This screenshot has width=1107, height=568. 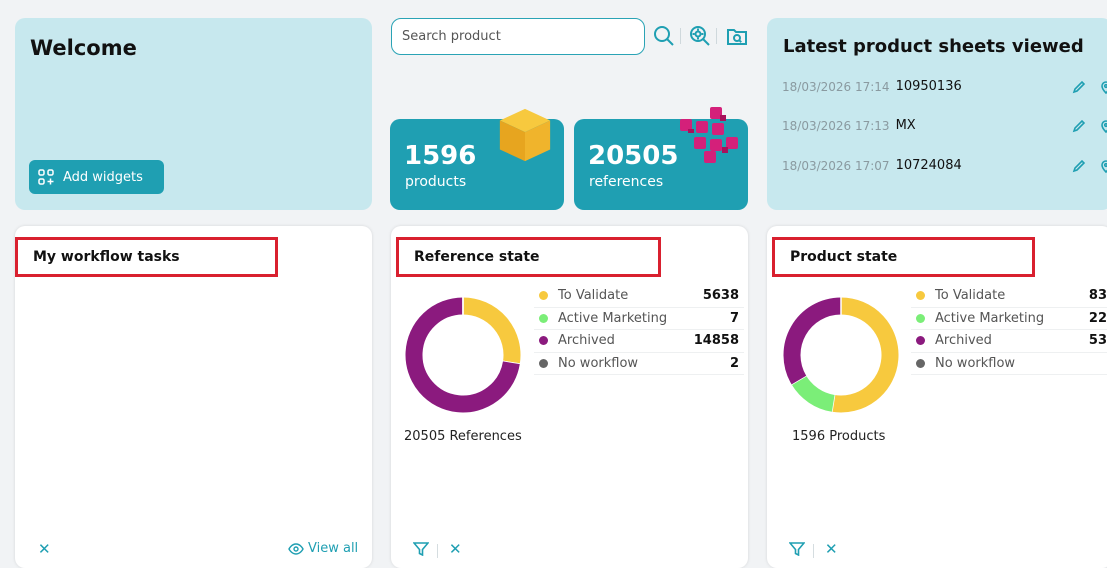 I want to click on legend-item: No workflow, so click(x=1009, y=364).